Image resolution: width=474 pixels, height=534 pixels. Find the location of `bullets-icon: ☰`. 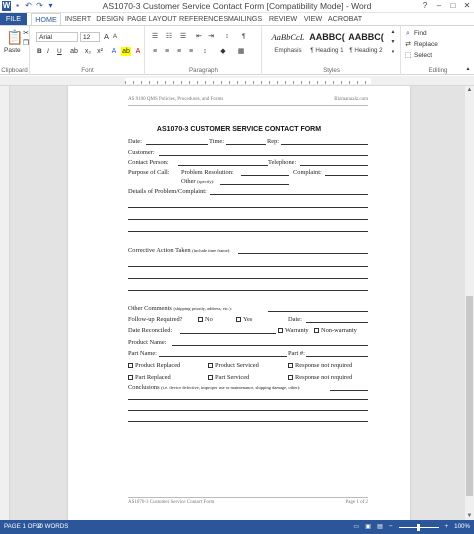

bullets-icon: ☰ is located at coordinates (155, 36).